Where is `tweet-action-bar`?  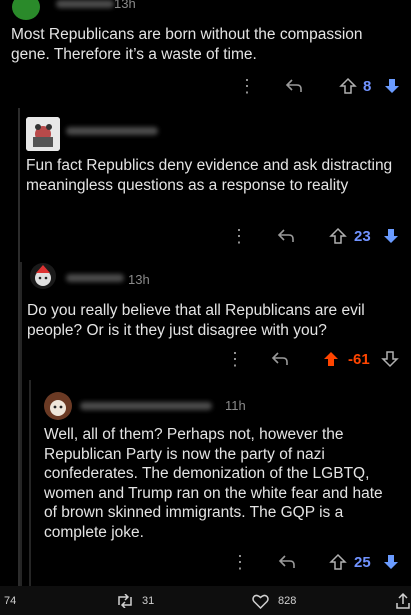 tweet-action-bar is located at coordinates (205, 600).